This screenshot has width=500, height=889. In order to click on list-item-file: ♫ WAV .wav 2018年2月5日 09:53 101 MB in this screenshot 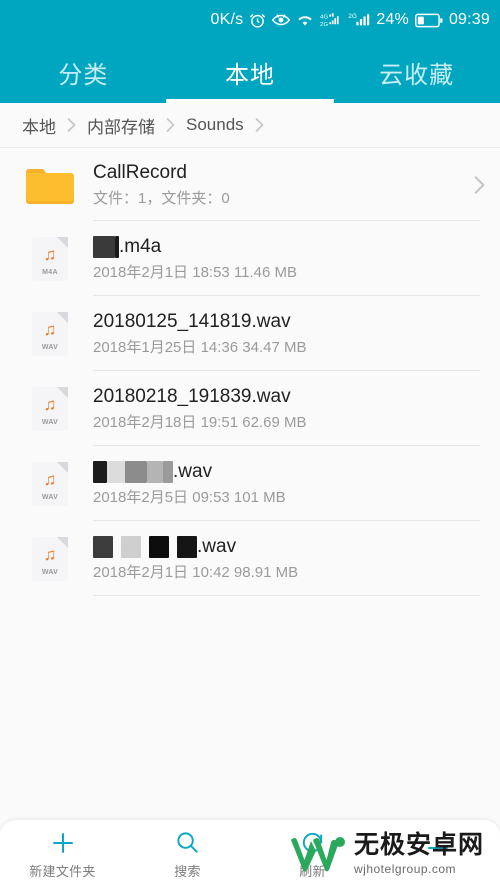, I will do `click(250, 483)`.